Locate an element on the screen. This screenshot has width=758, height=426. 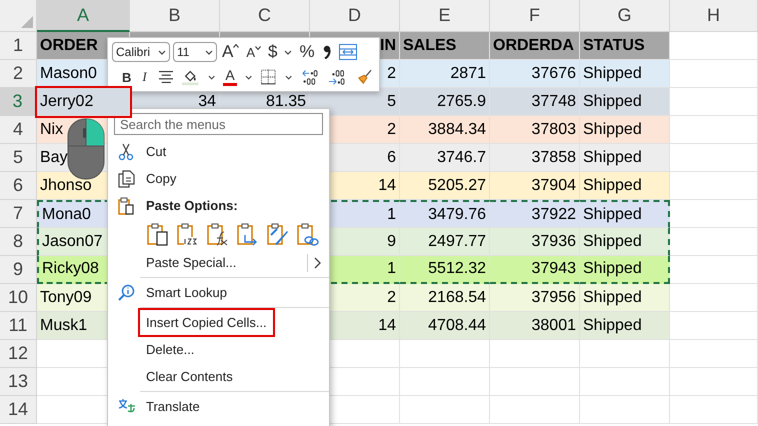
table-cell: 37956 is located at coordinates (535, 298).